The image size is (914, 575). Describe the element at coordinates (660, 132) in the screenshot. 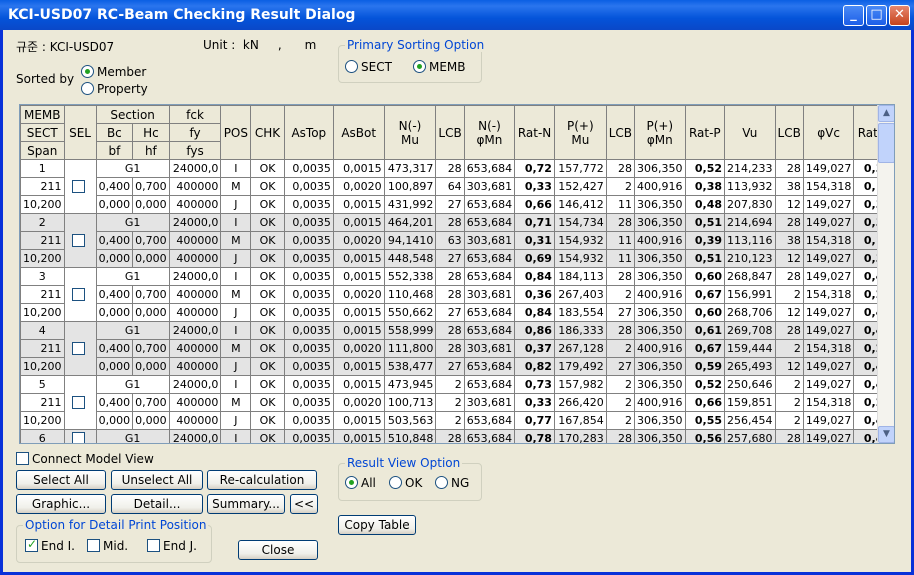

I see `col-p-phimn: P(+) φMn` at that location.